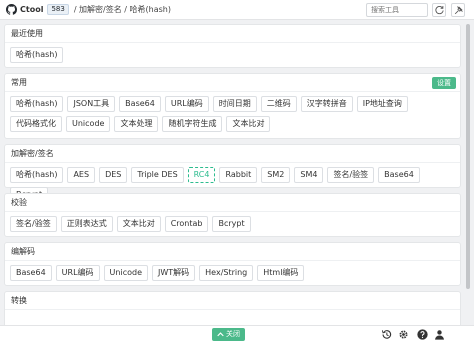 The image size is (474, 343). What do you see at coordinates (231, 224) in the screenshot?
I see `tool-bcrypt: Bcrypt` at bounding box center [231, 224].